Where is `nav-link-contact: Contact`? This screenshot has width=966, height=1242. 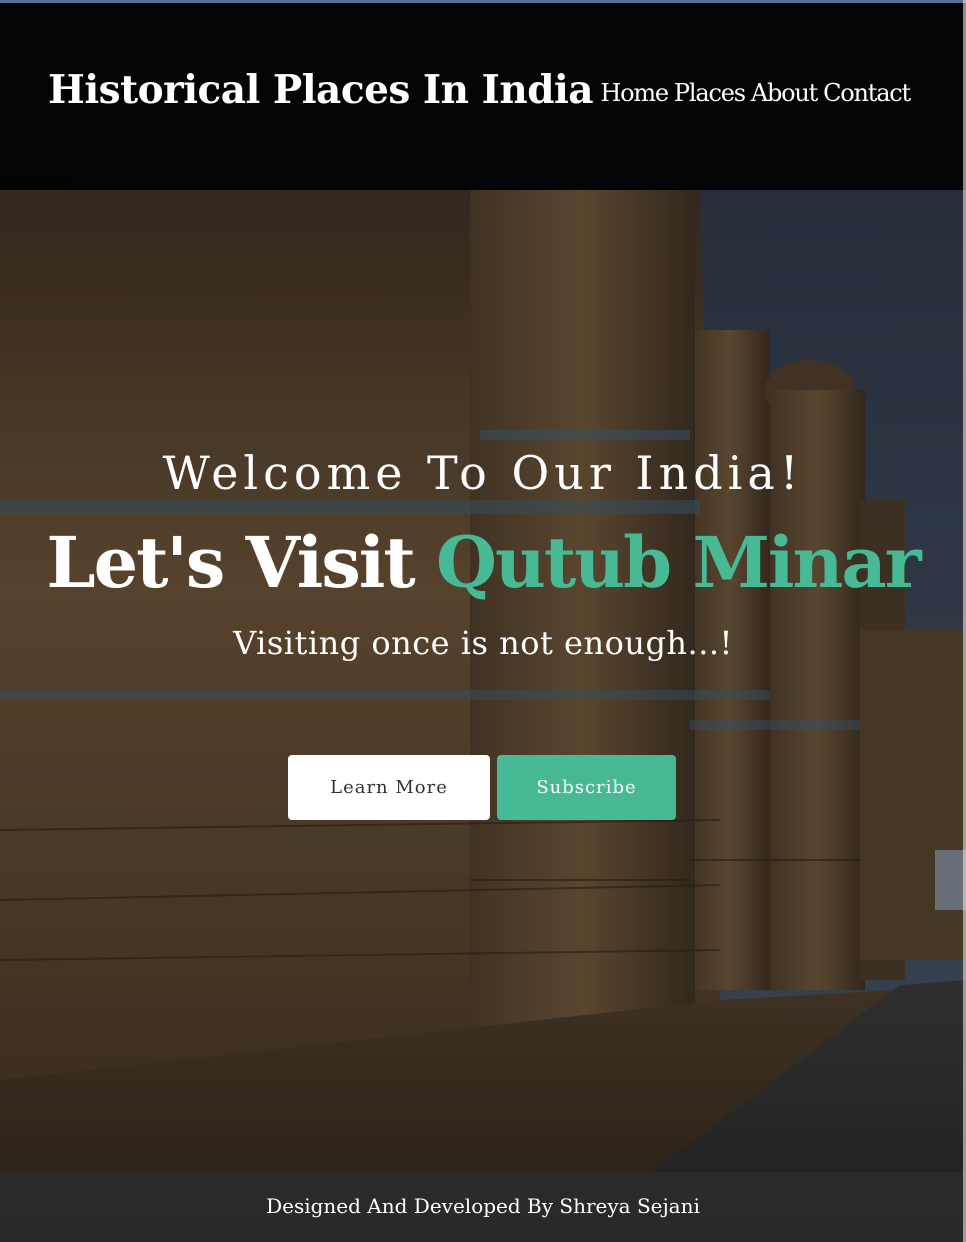
nav-link-contact: Contact is located at coordinates (867, 93).